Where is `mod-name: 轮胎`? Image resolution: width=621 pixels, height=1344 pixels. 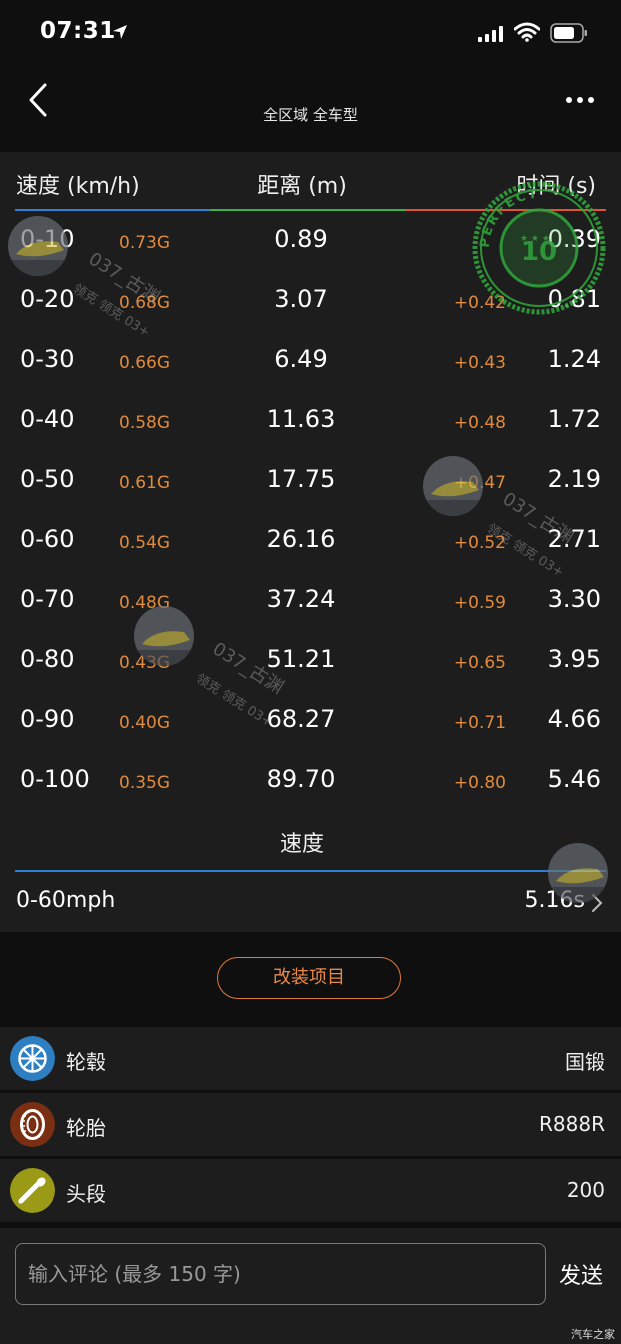
mod-name: 轮胎 is located at coordinates (86, 1128).